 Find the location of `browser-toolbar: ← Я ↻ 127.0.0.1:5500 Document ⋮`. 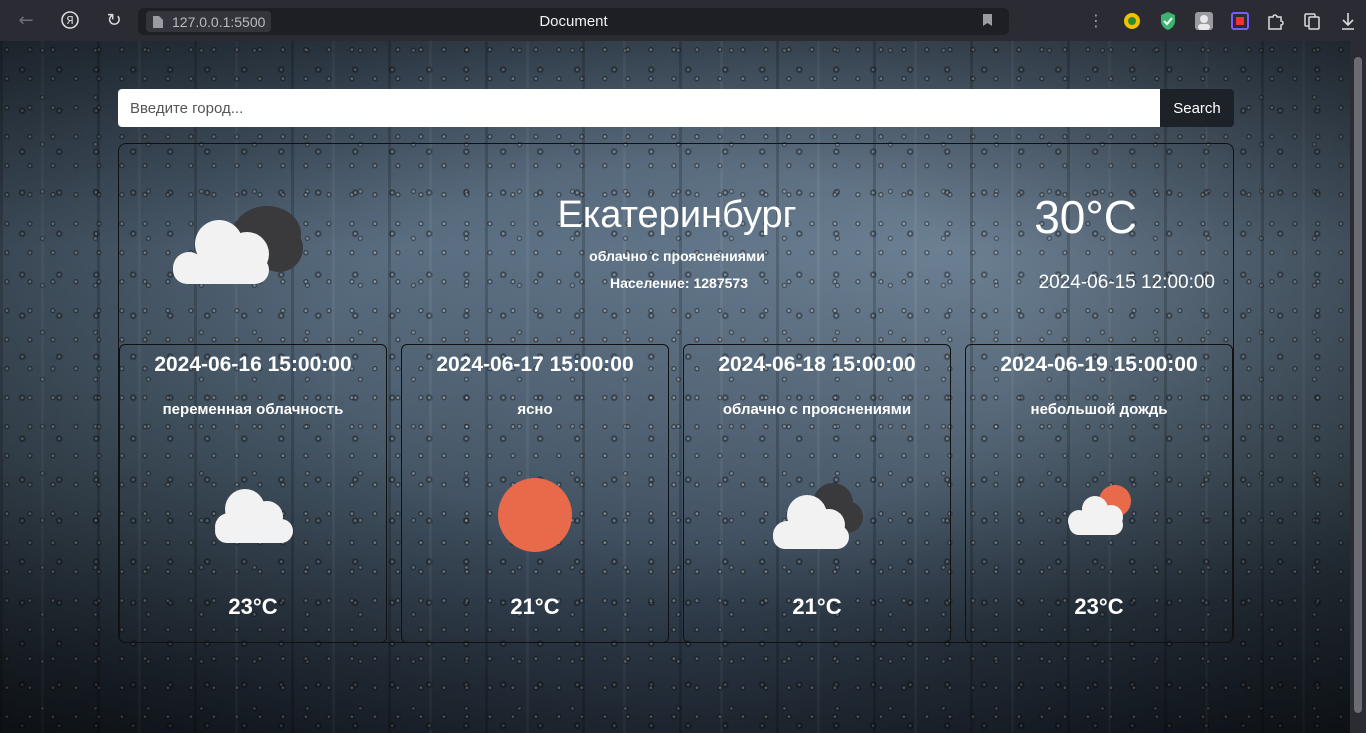

browser-toolbar: ← Я ↻ 127.0.0.1:5500 Document ⋮ is located at coordinates (683, 20).